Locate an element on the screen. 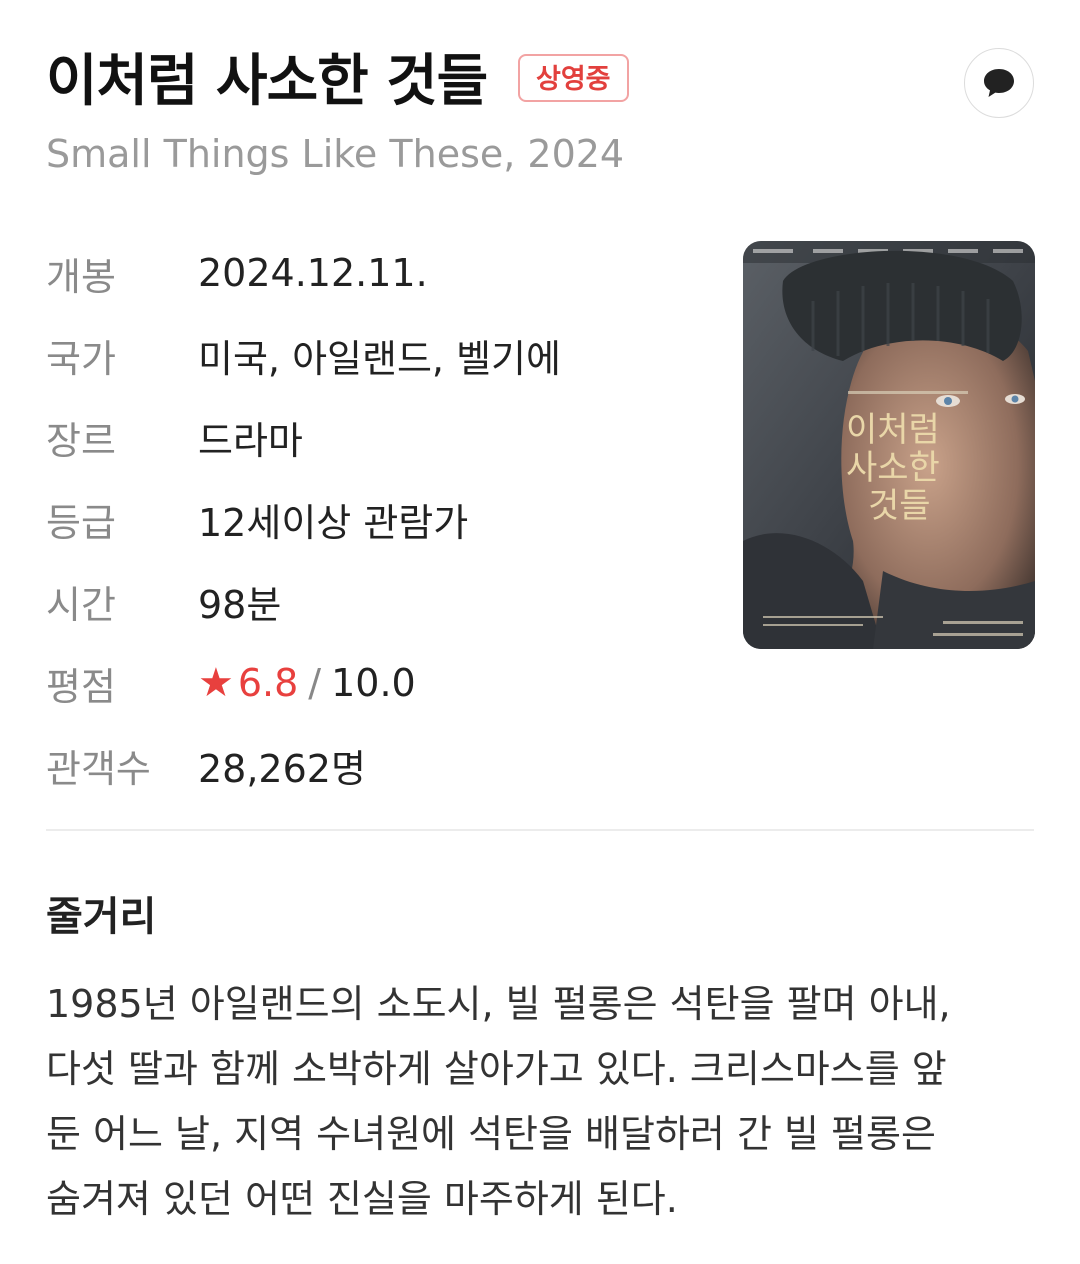 The height and width of the screenshot is (1264, 1080). section-divider is located at coordinates (540, 830).